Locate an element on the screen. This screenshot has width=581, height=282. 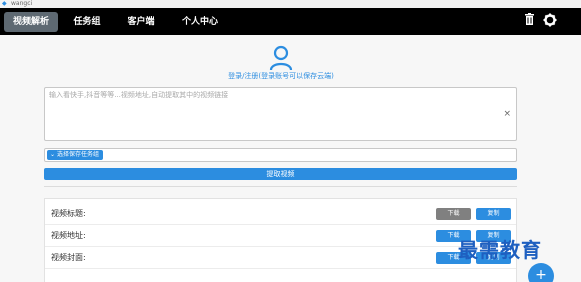
tab-client: 客户端 is located at coordinates (141, 22).